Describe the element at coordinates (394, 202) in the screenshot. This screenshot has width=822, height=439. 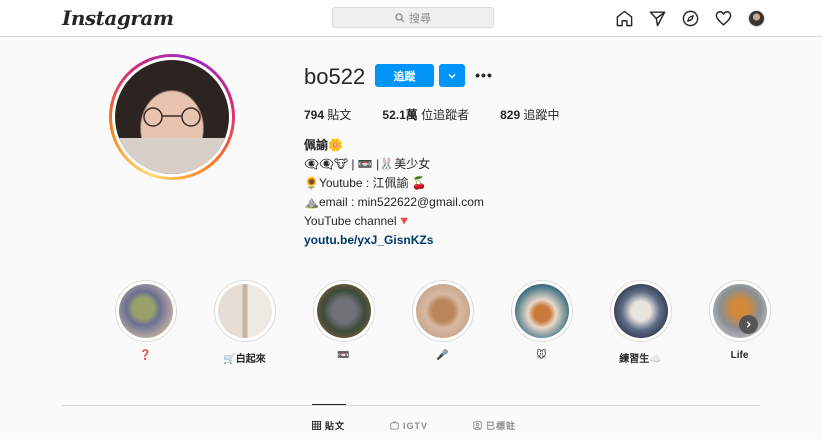
I see `bio-line-3: ⛰️email : min522622@gmail.com` at that location.